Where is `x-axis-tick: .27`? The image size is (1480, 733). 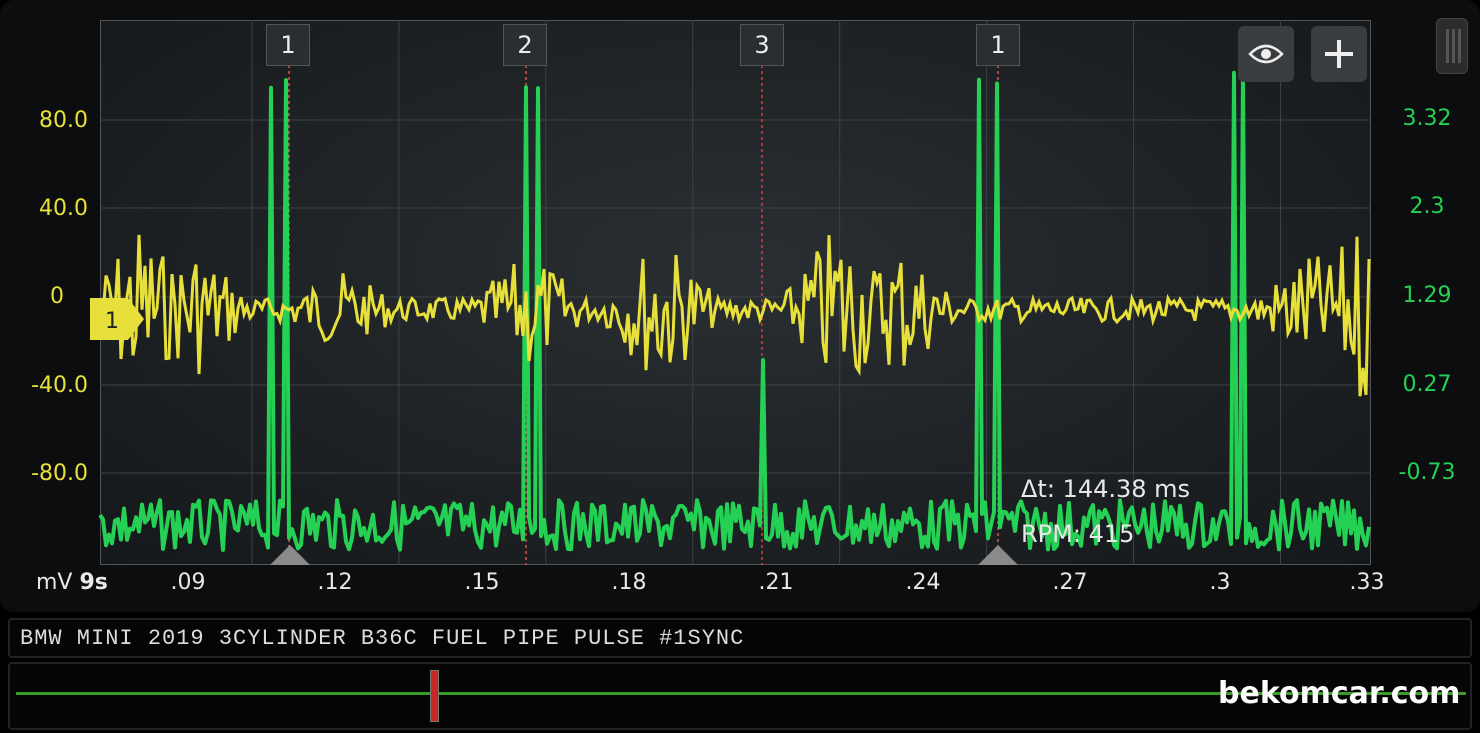
x-axis-tick: .27 is located at coordinates (1070, 582).